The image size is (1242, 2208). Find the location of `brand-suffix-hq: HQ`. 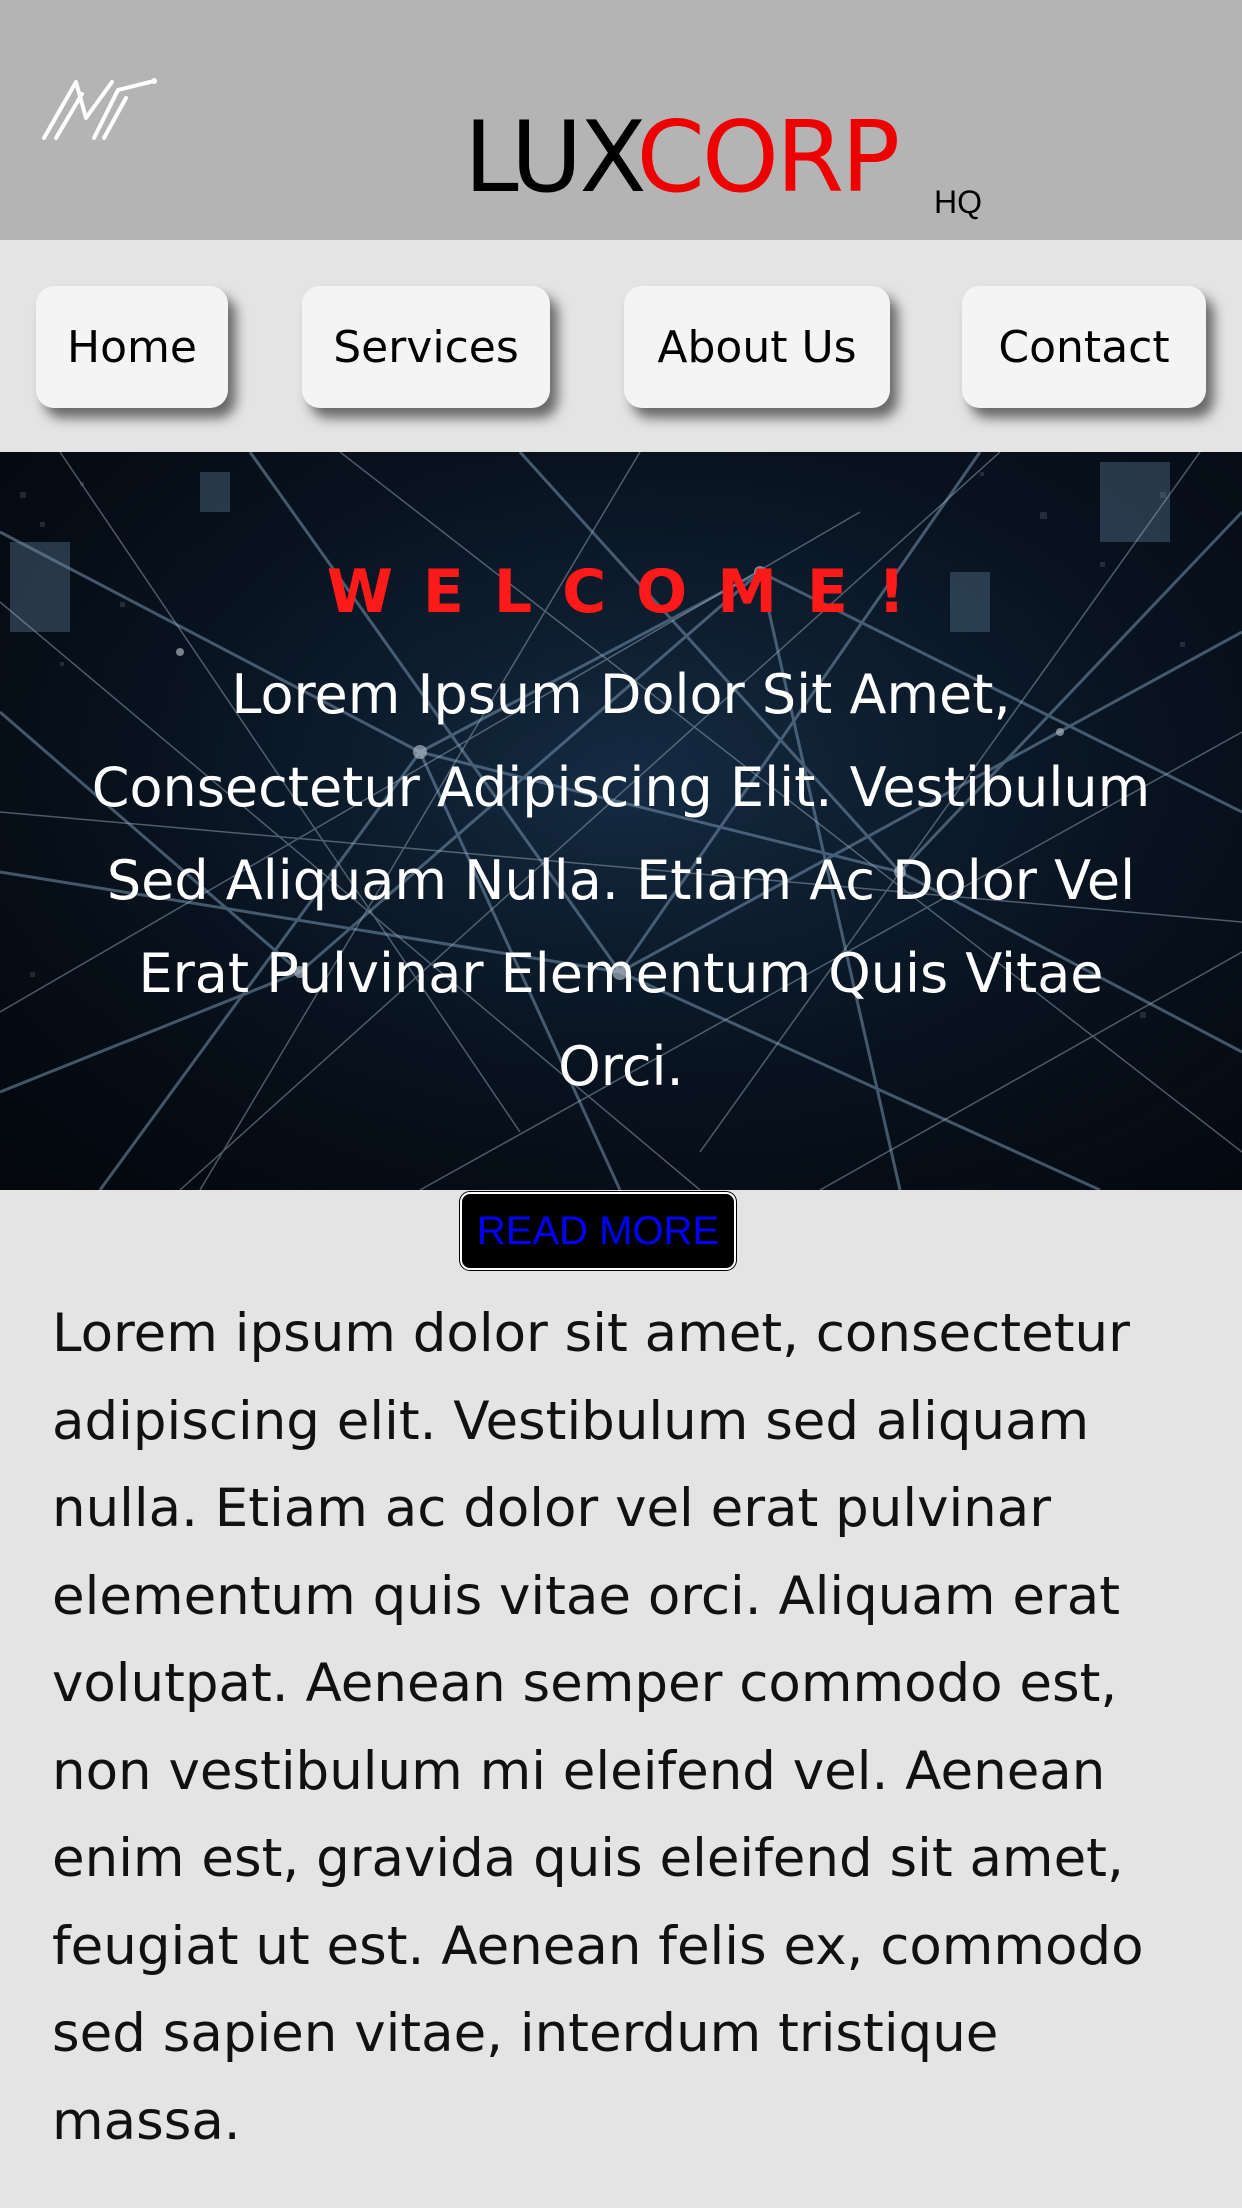

brand-suffix-hq: HQ is located at coordinates (958, 202).